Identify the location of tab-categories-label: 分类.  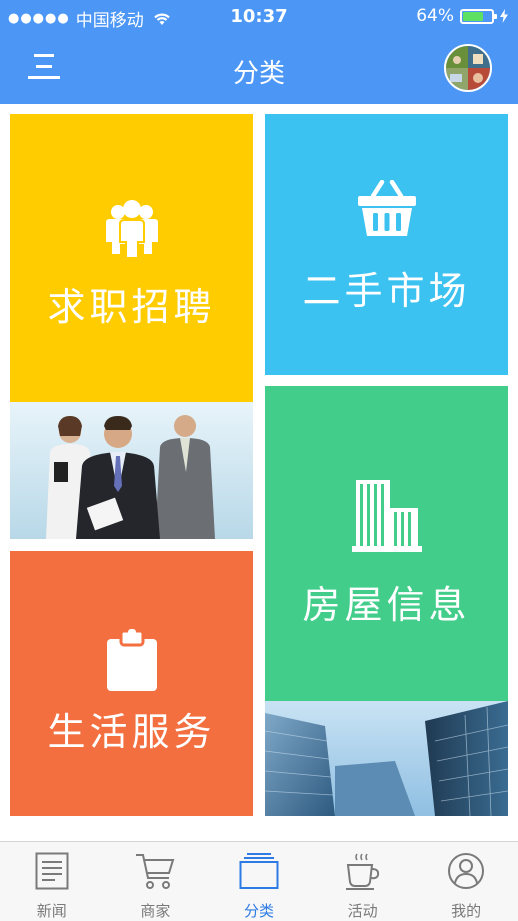
(258, 911).